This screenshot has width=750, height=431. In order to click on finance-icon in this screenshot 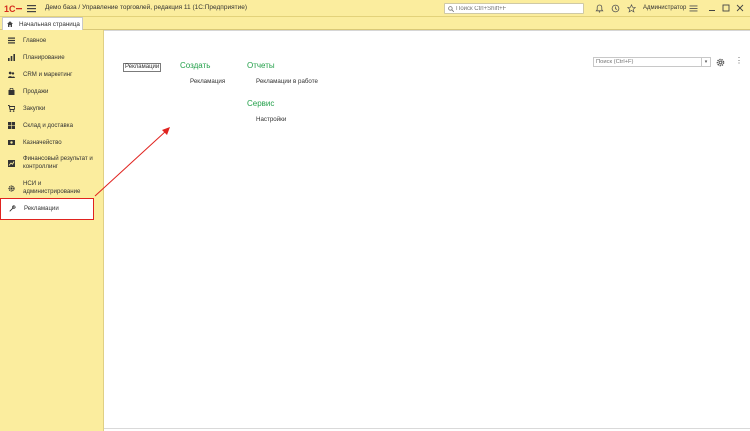, I will do `click(11, 163)`.